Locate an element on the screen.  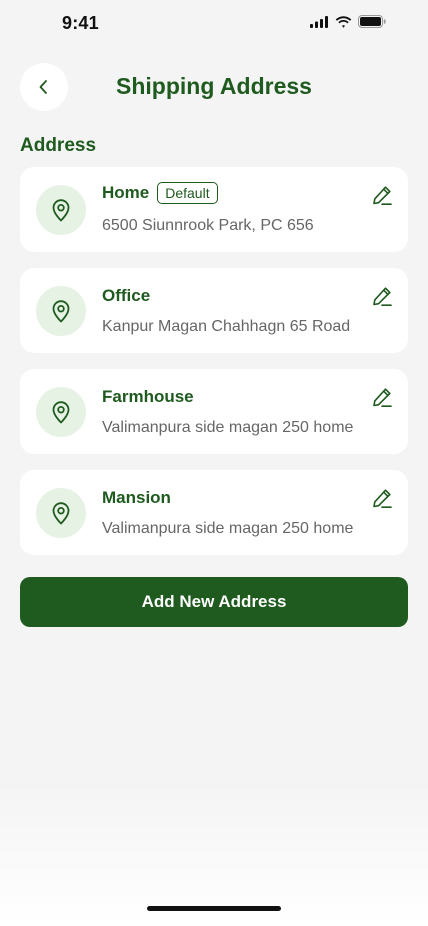
section-title: Address is located at coordinates (58, 145).